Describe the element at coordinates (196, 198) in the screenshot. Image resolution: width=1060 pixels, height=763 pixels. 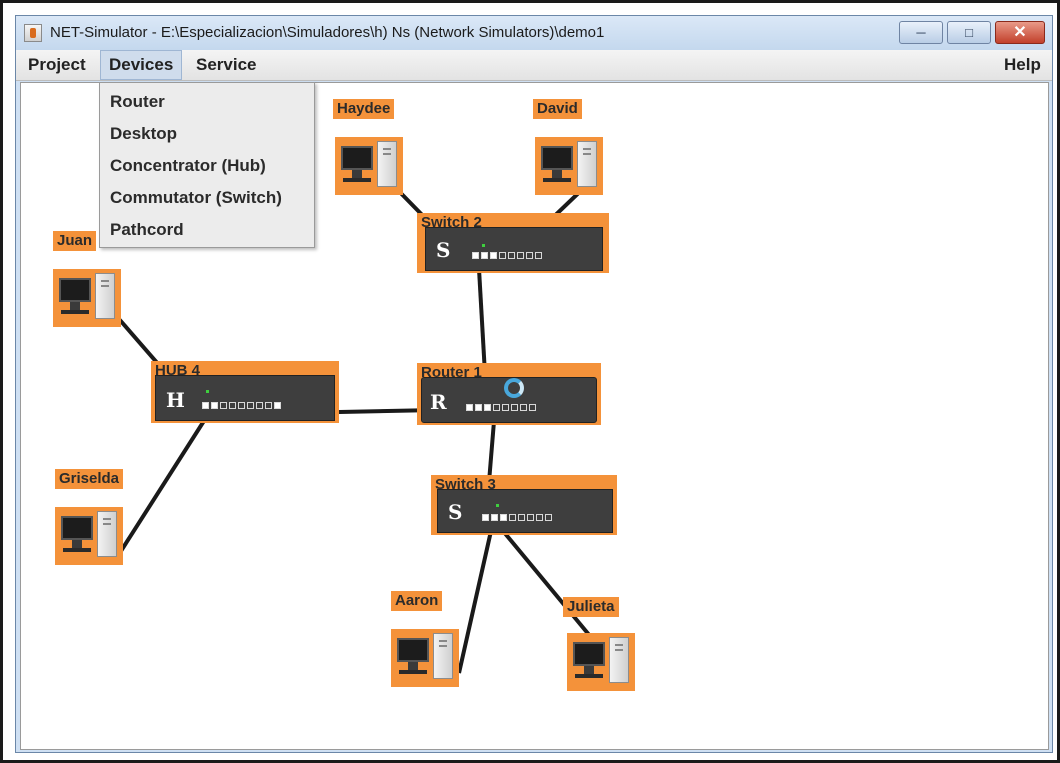
I see `menu-item-commutator-switch: Commutator (Switch)` at that location.